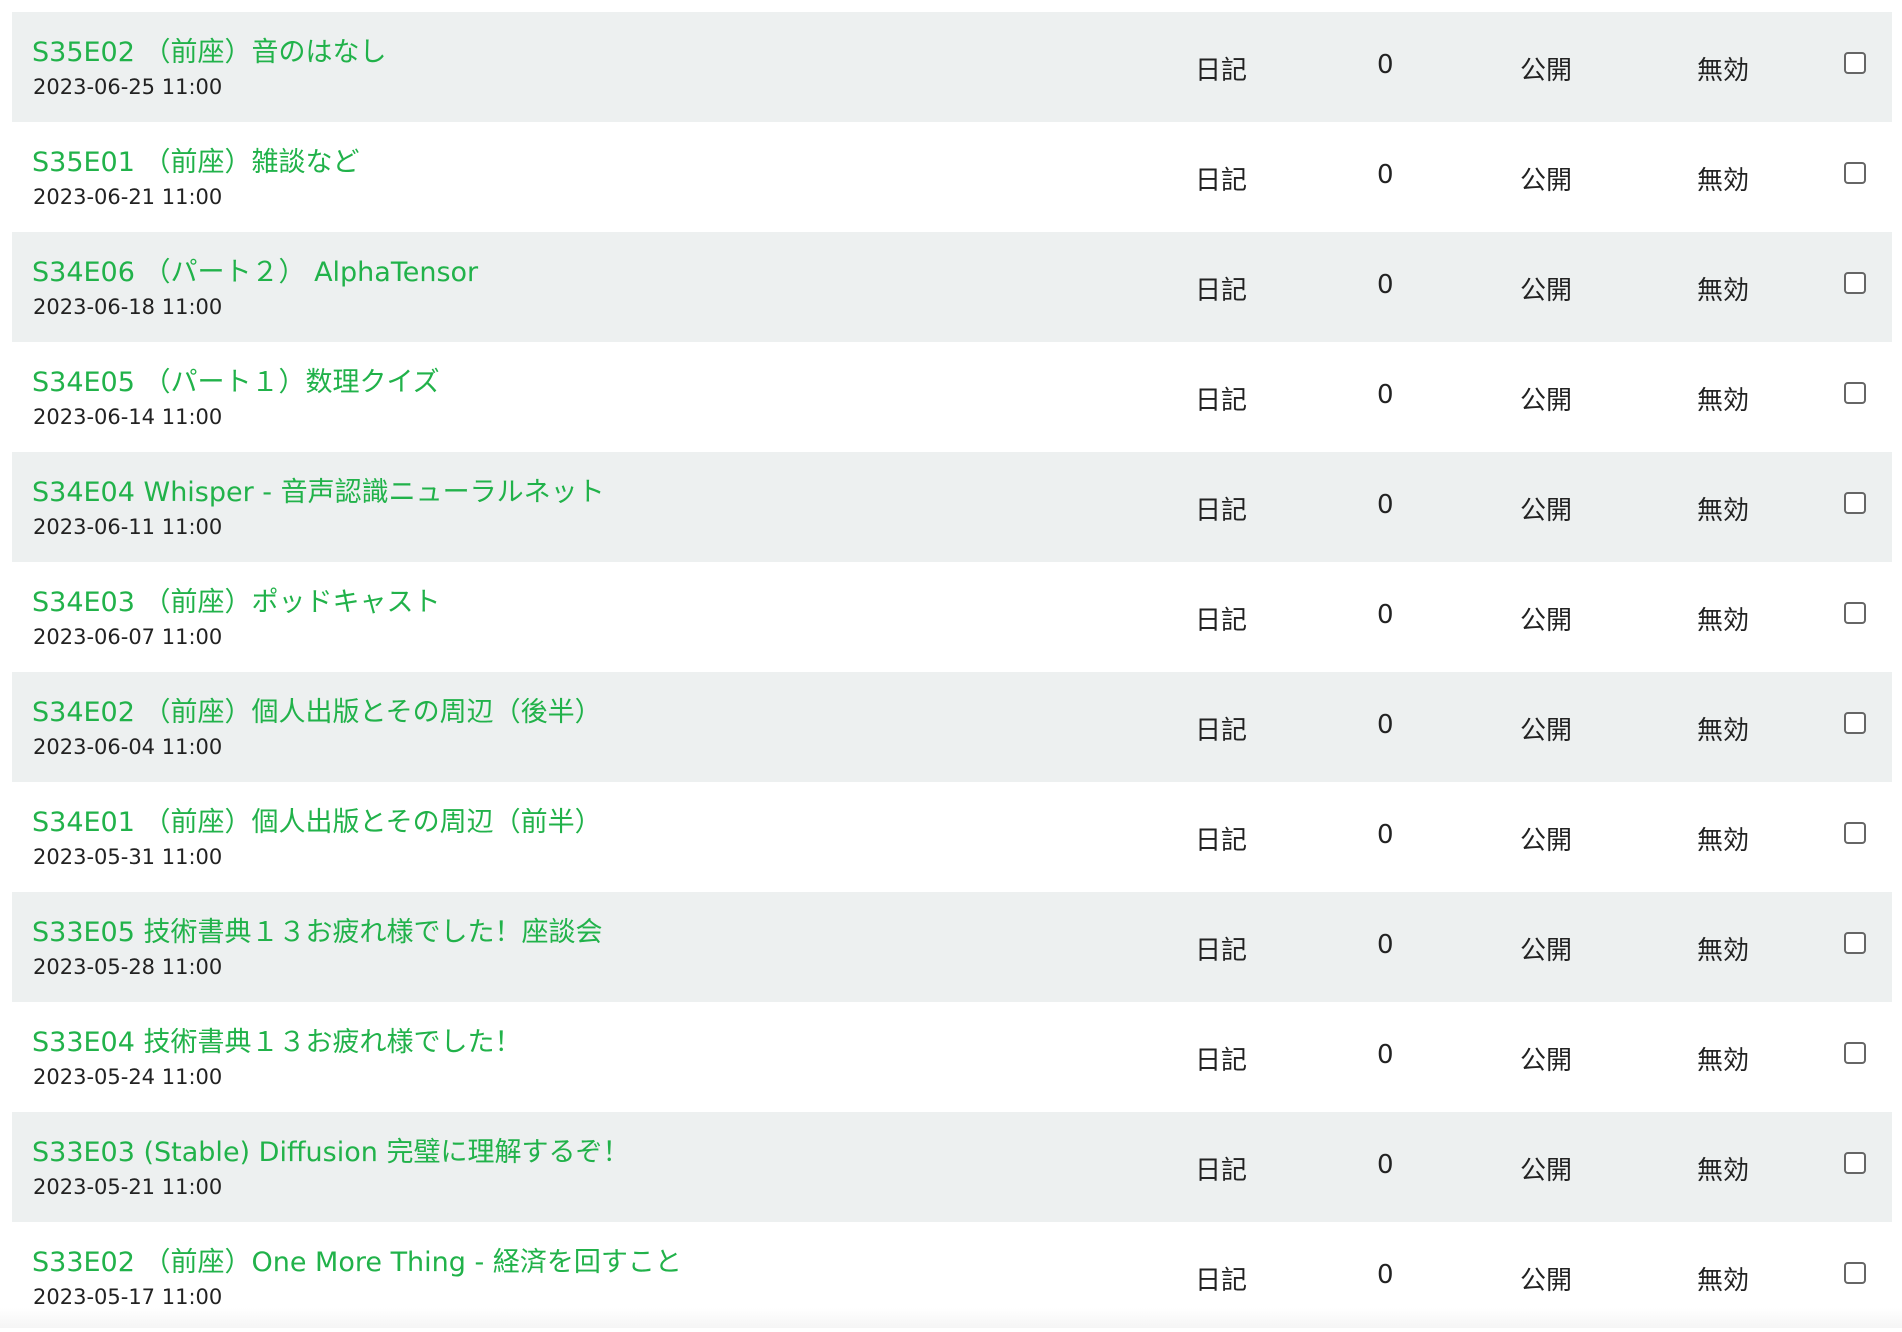 The width and height of the screenshot is (1902, 1332). I want to click on episode-title-link: S35E01 （前座）雑談など, so click(196, 159).